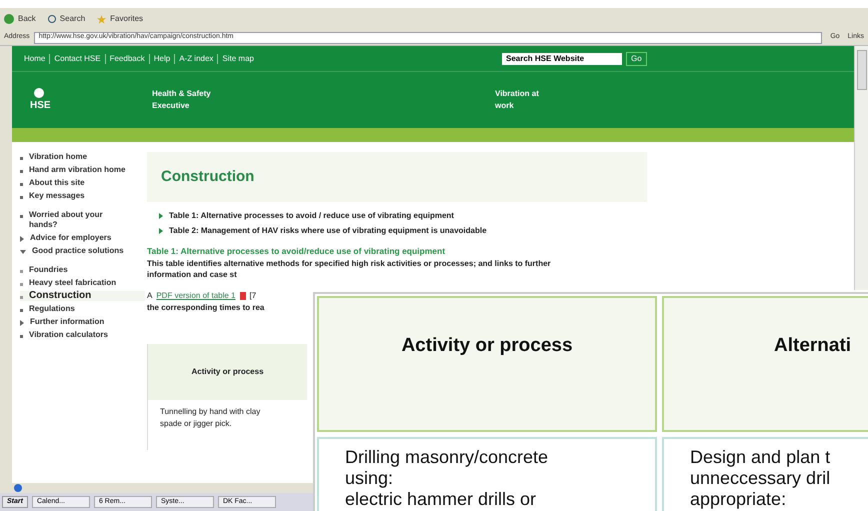 The image size is (868, 511). Describe the element at coordinates (206, 308) in the screenshot. I see `pdf-note-text: the corresponding times to rea` at that location.